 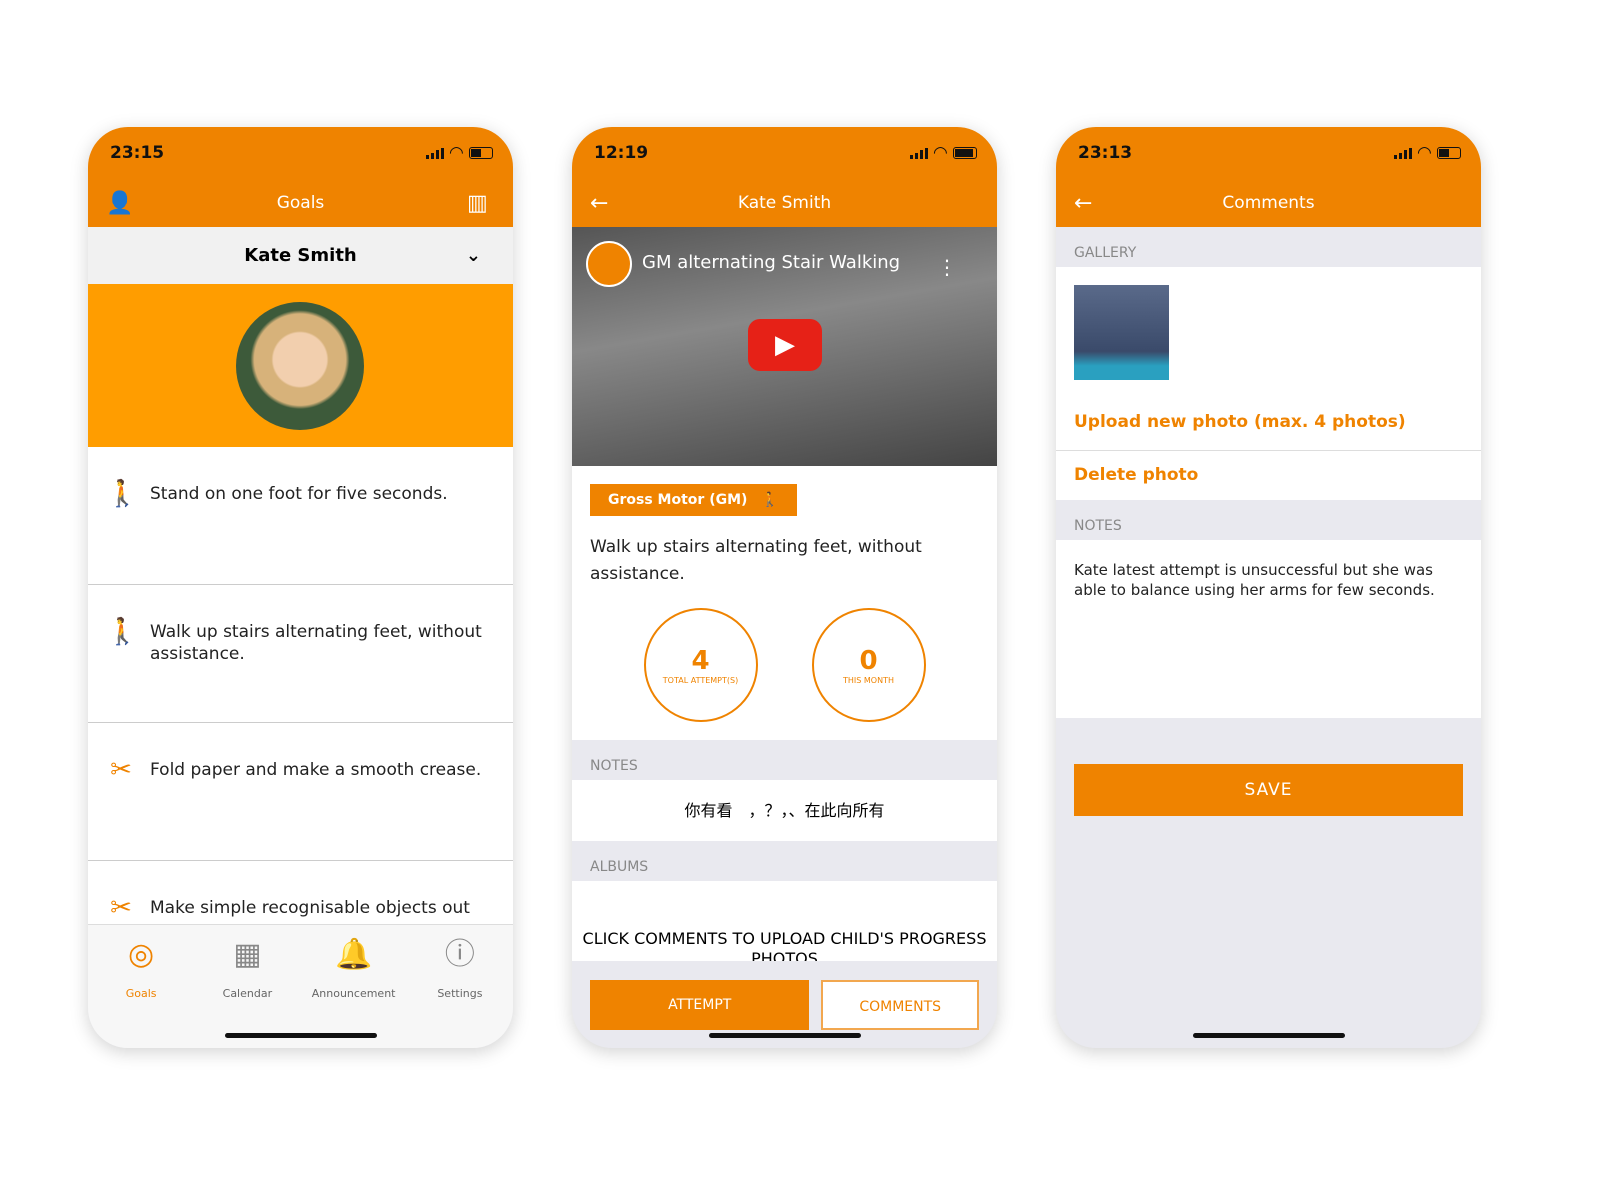 What do you see at coordinates (700, 680) in the screenshot?
I see `total-attempts-label: TOTAL ATTEMPT(S)` at bounding box center [700, 680].